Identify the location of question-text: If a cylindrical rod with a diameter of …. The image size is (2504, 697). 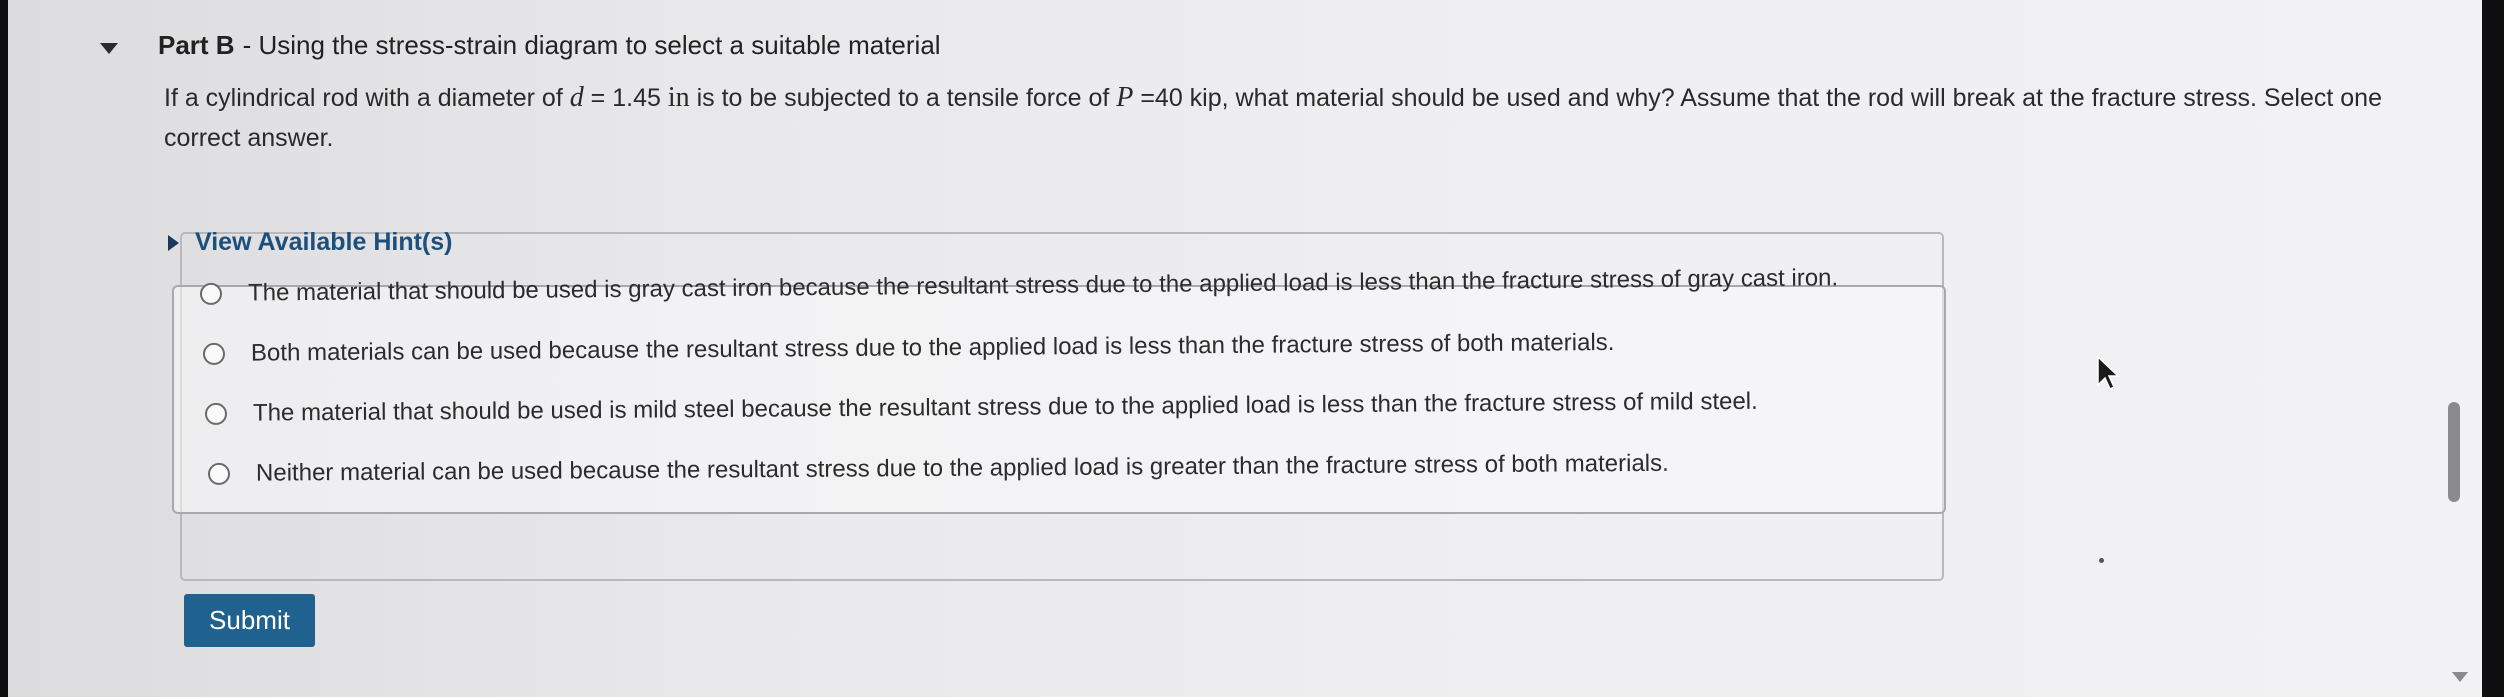
(1284, 118).